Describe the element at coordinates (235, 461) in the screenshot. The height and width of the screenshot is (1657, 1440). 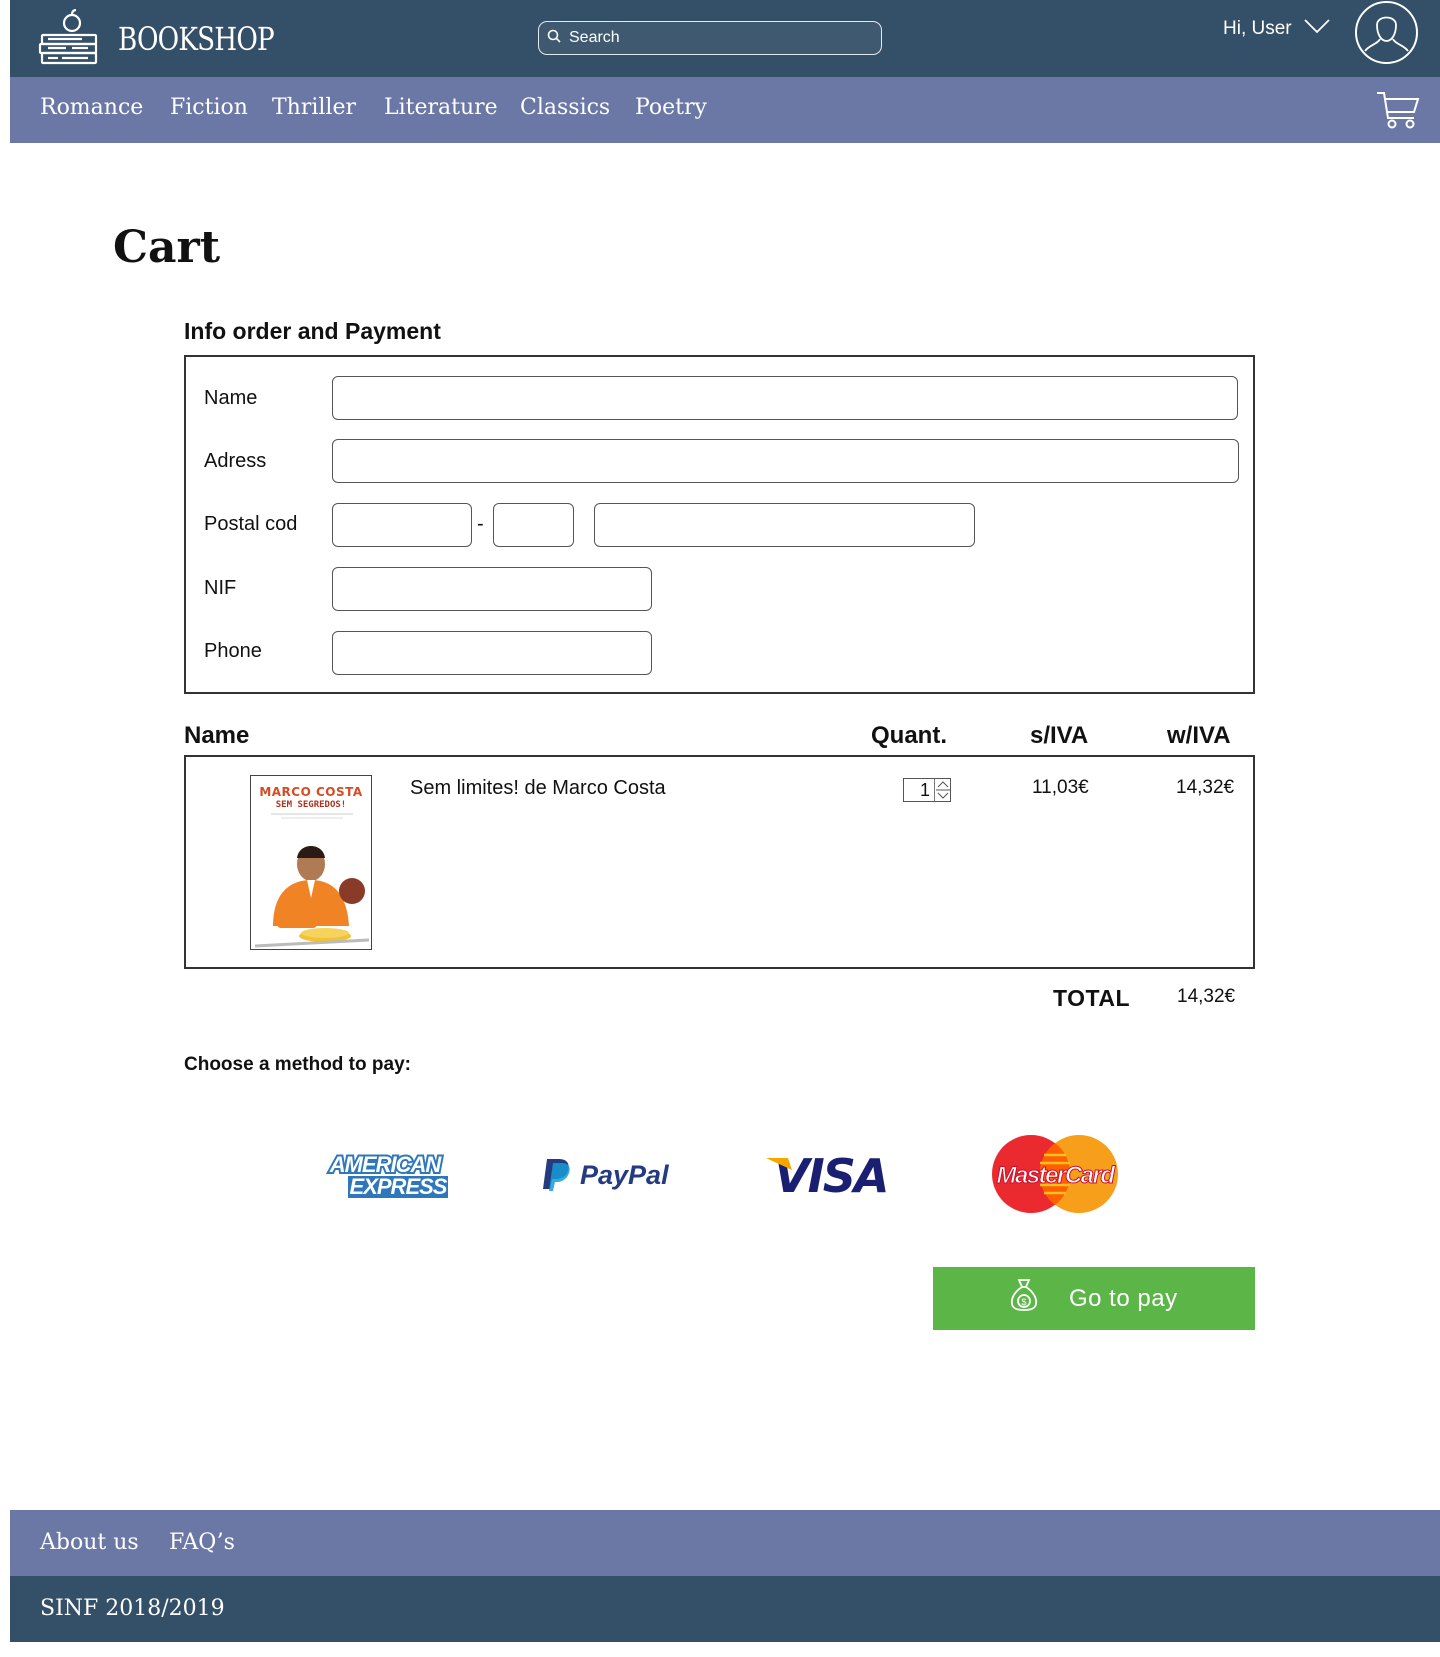
I see `address-label: Adress` at that location.